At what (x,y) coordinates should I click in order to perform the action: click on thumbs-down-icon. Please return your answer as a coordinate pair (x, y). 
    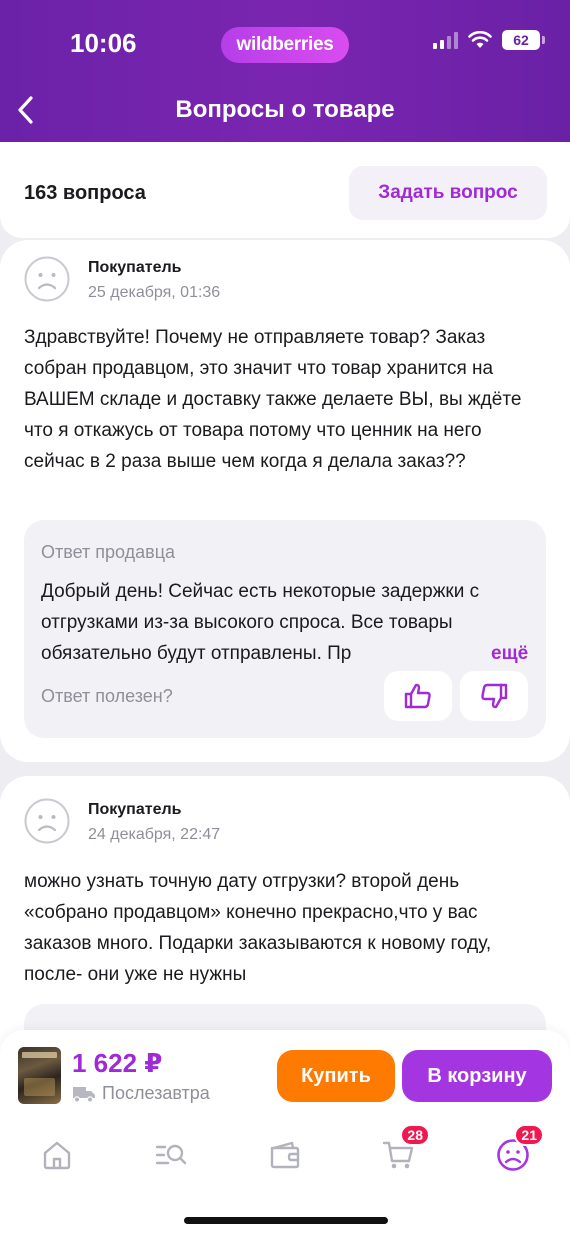
    Looking at the image, I should click on (494, 696).